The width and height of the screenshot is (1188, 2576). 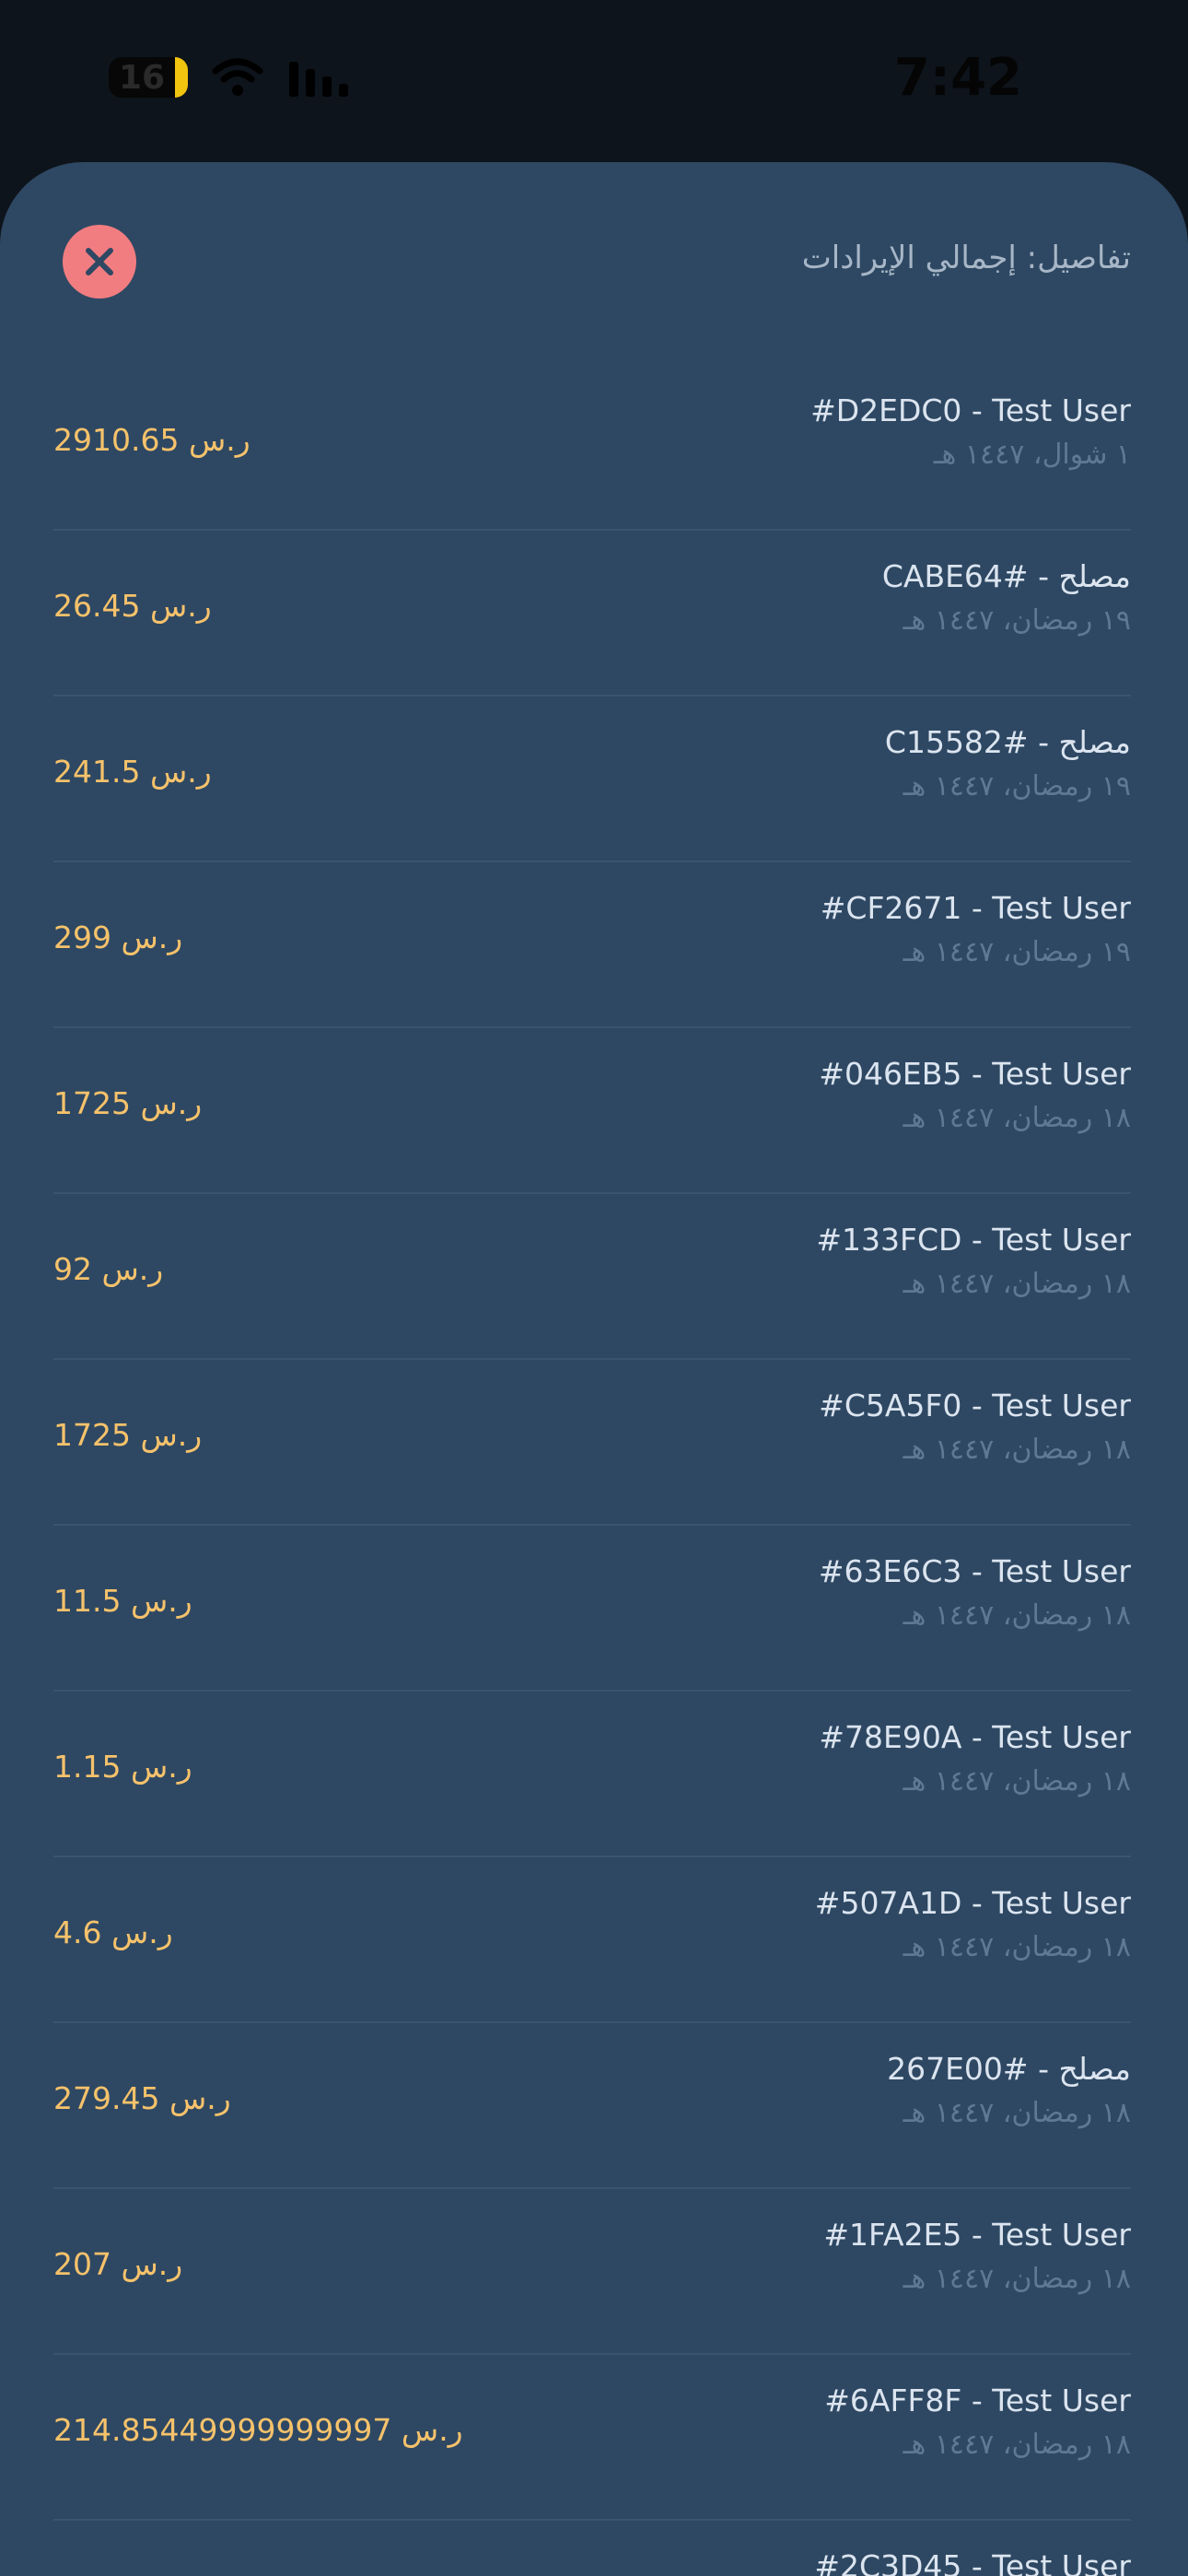 What do you see at coordinates (108, 1269) in the screenshot?
I see `item-amount: 92 ر.س` at bounding box center [108, 1269].